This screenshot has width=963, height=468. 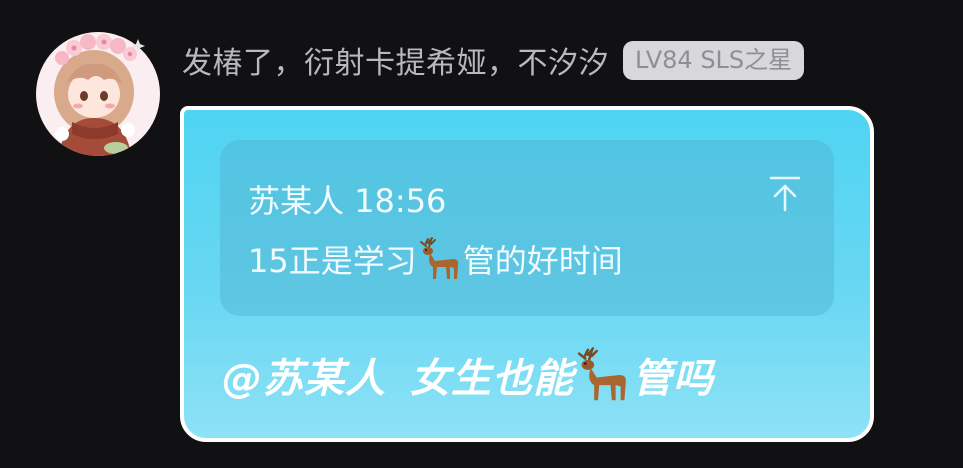 What do you see at coordinates (785, 193) in the screenshot?
I see `arrow-up-to-line-icon` at bounding box center [785, 193].